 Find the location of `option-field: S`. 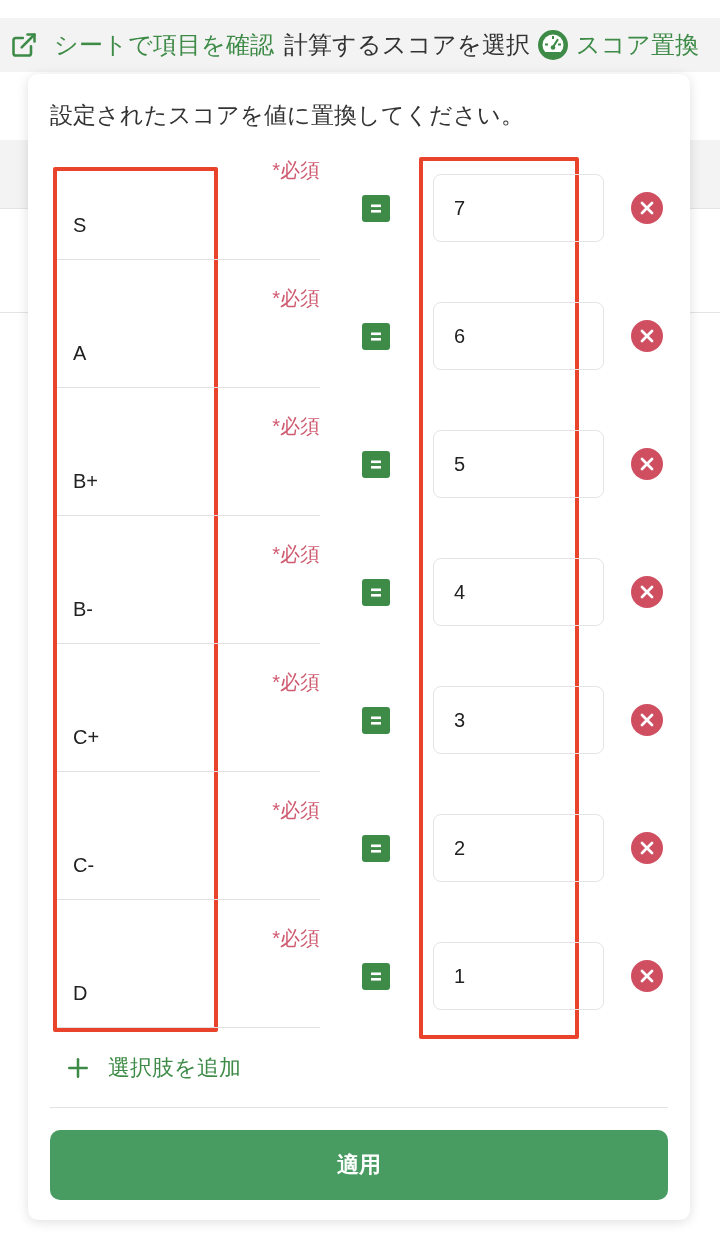

option-field: S is located at coordinates (188, 222).